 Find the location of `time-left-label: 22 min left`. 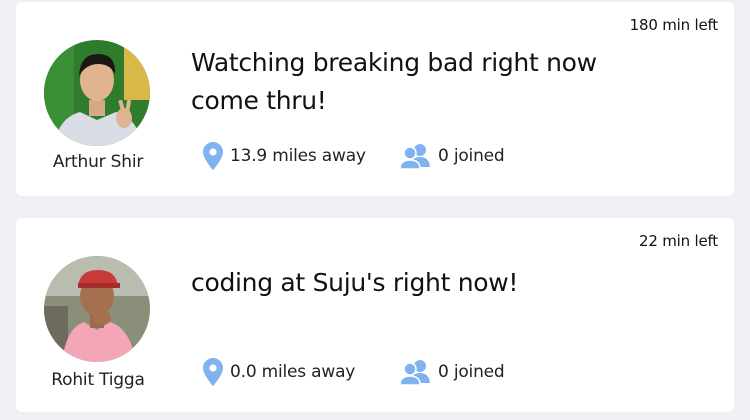

time-left-label: 22 min left is located at coordinates (678, 241).